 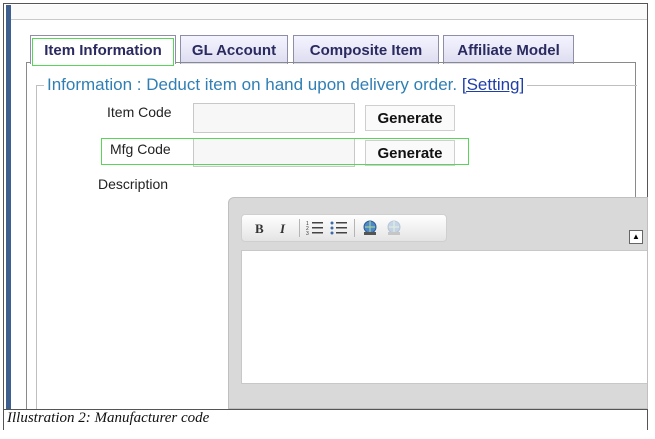 I want to click on svg-text: B, so click(x=259, y=228).